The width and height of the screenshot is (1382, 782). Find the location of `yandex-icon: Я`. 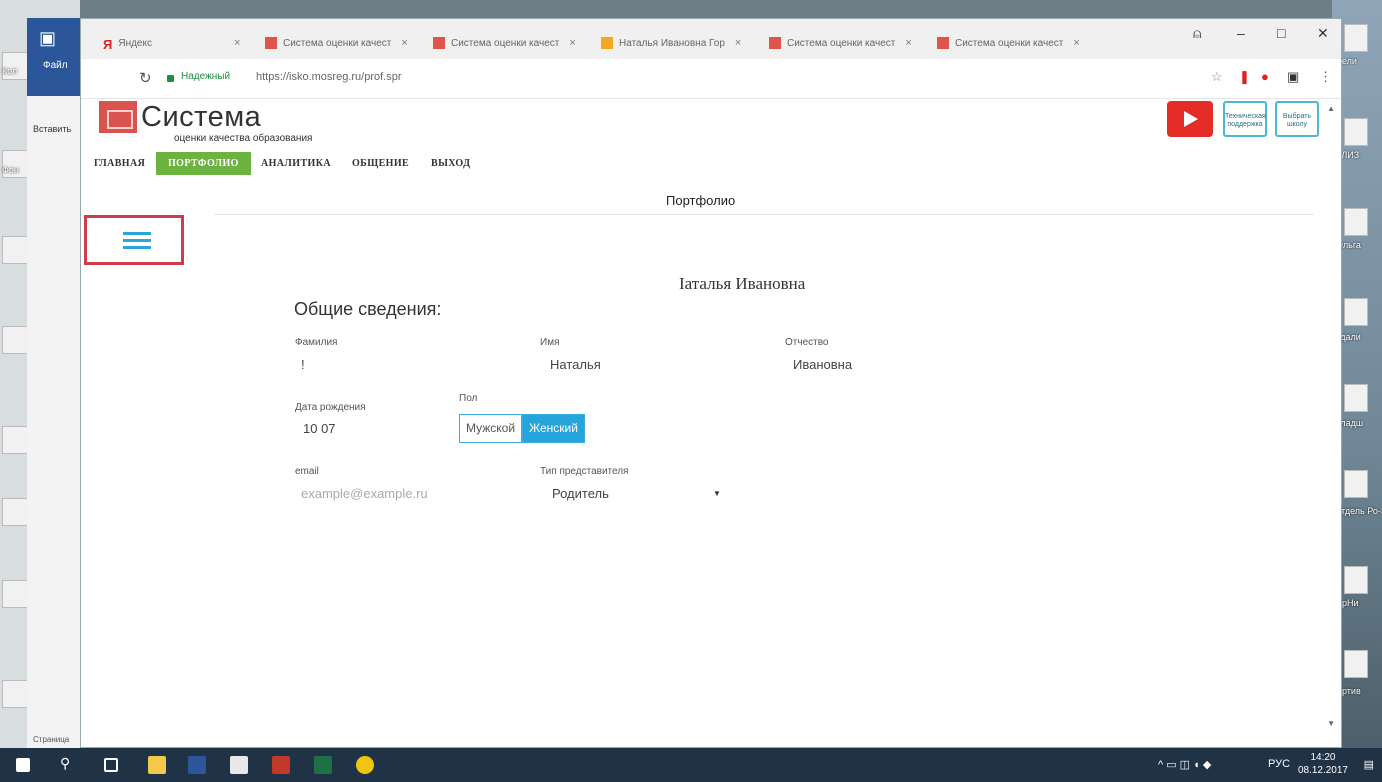

yandex-icon: Я is located at coordinates (108, 44).